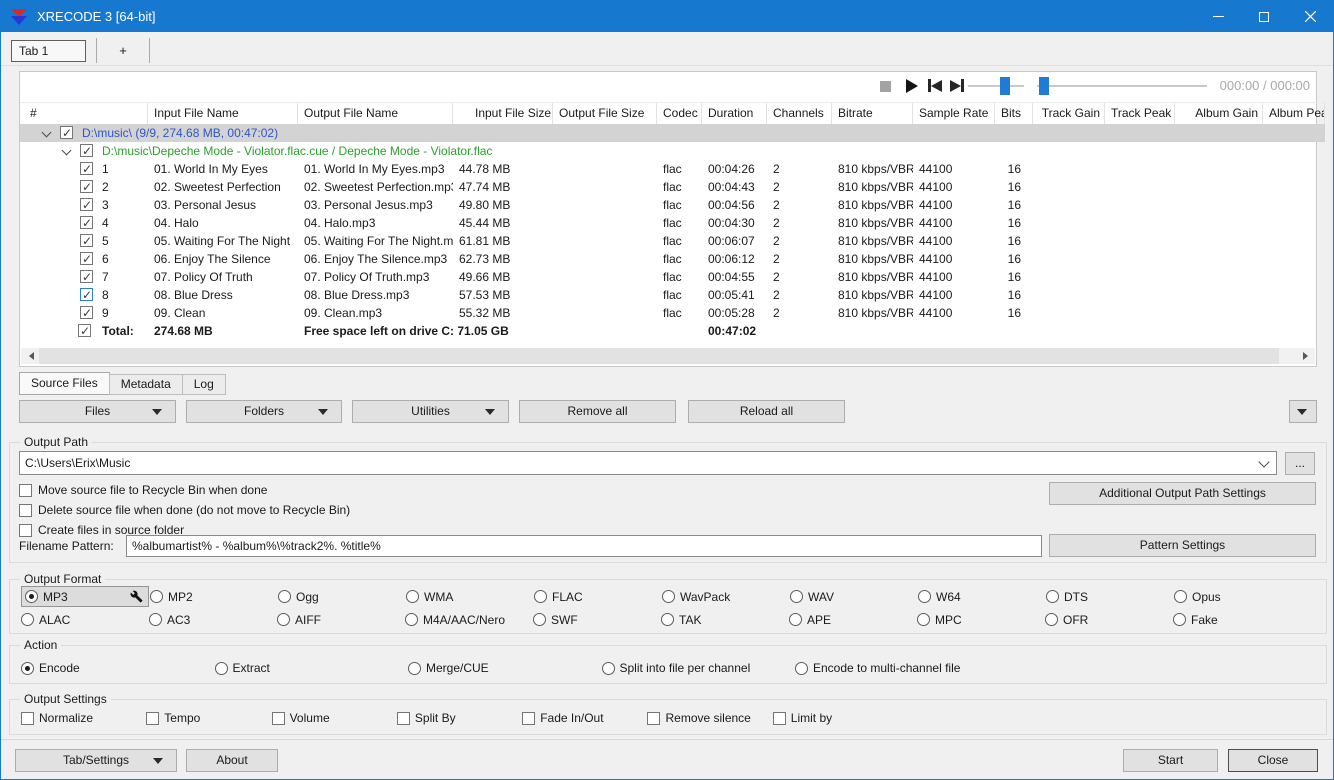 The height and width of the screenshot is (780, 1334). What do you see at coordinates (799, 114) in the screenshot?
I see `column-header: Channels` at bounding box center [799, 114].